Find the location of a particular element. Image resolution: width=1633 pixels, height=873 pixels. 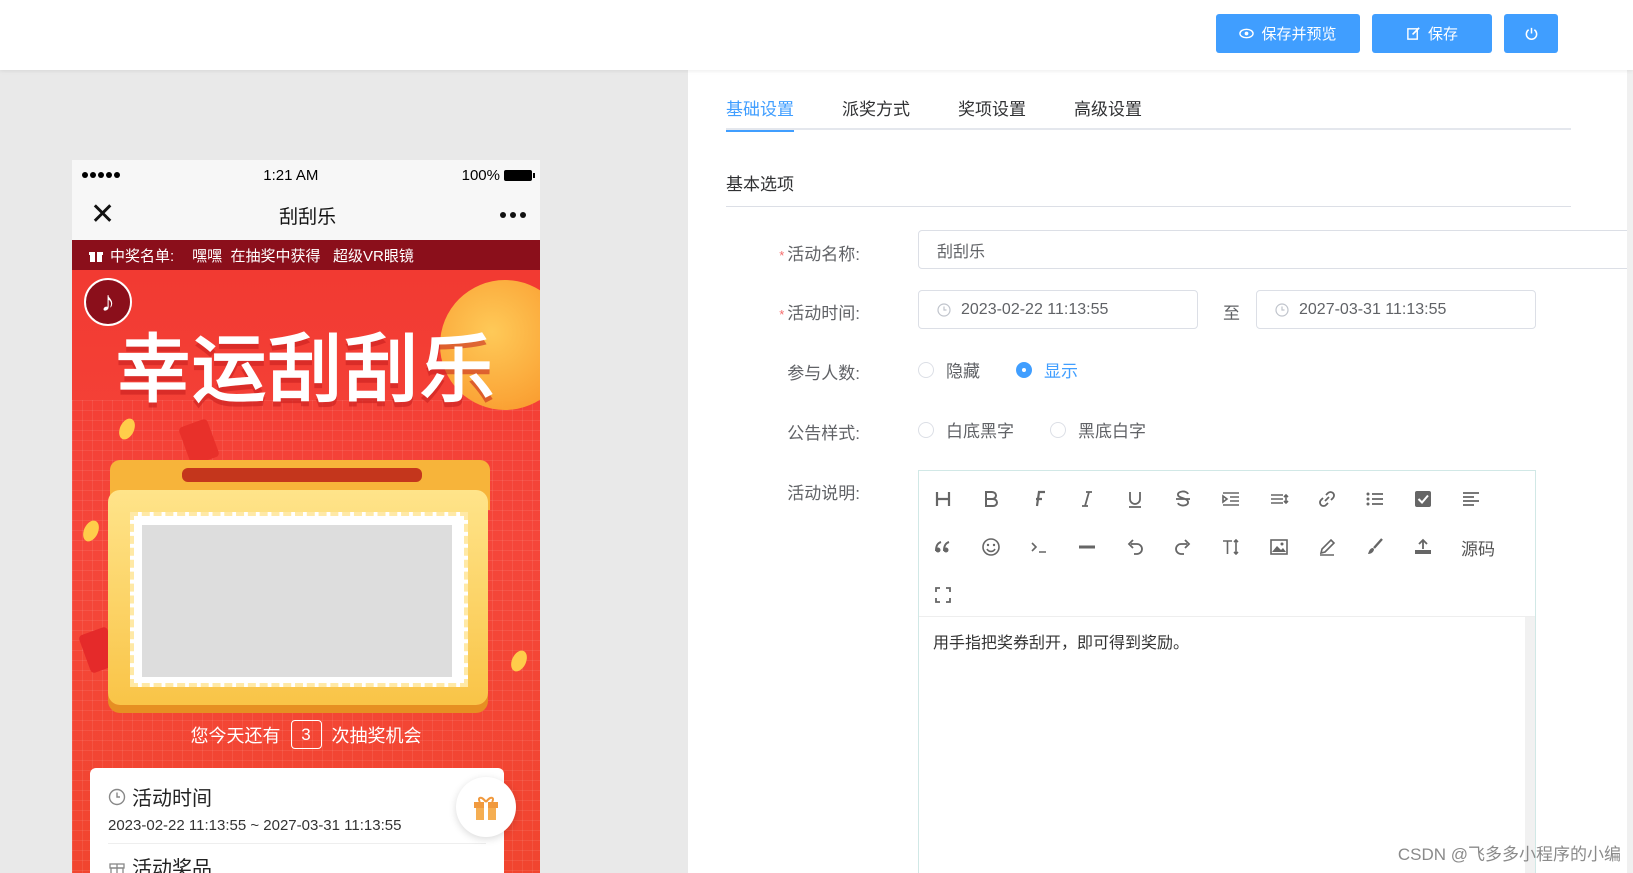

start-time-input: 2023-02-22 11:13:55 is located at coordinates (1058, 309).